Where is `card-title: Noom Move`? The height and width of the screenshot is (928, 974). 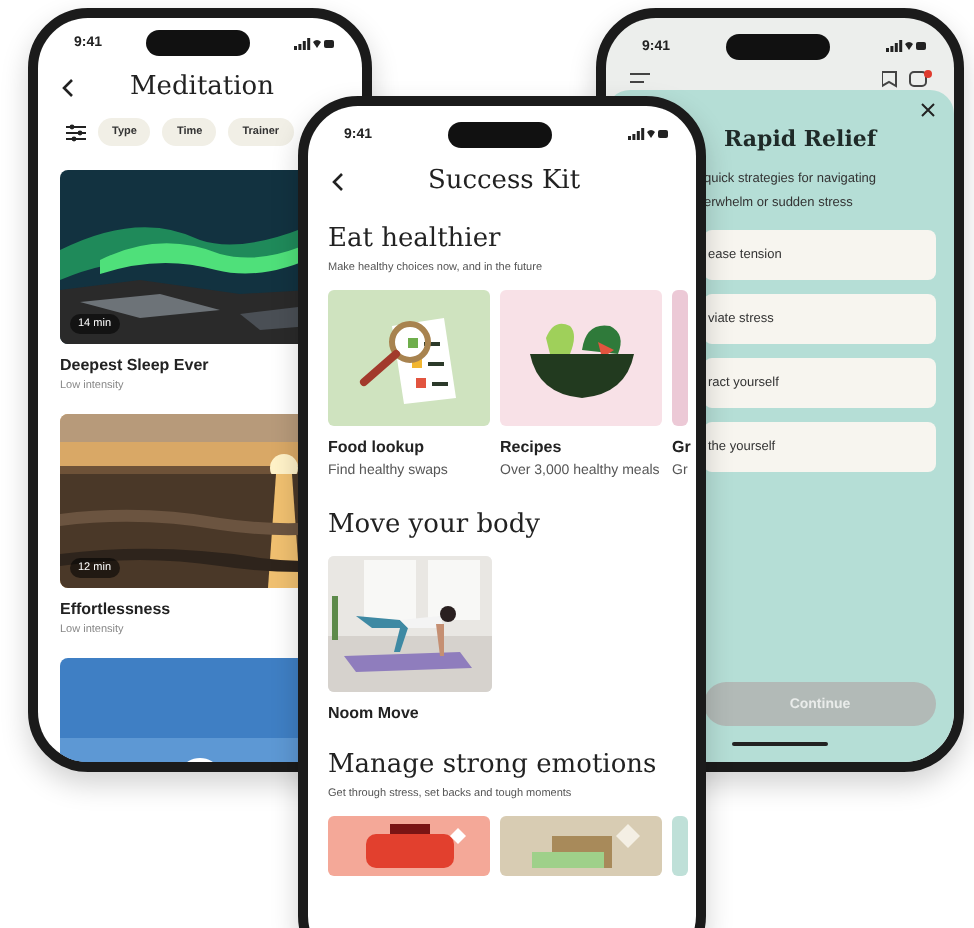
card-title: Noom Move is located at coordinates (410, 712).